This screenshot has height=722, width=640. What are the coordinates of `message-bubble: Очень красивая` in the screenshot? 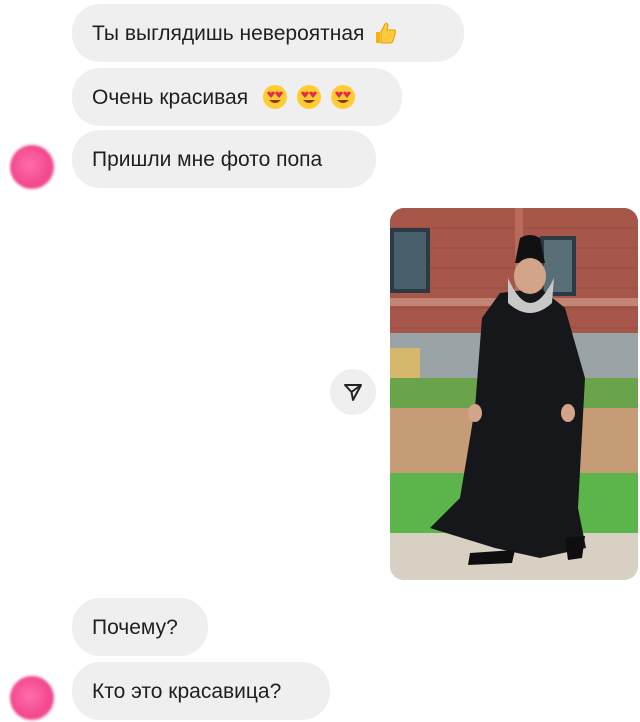 It's located at (237, 97).